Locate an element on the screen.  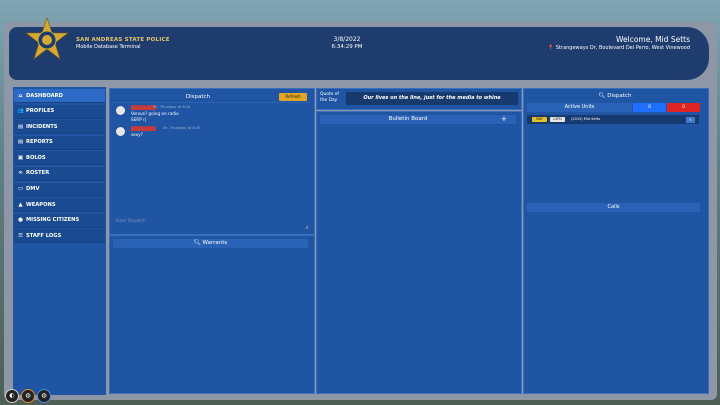
map-pin-icon: 📍 is located at coordinates (550, 48).